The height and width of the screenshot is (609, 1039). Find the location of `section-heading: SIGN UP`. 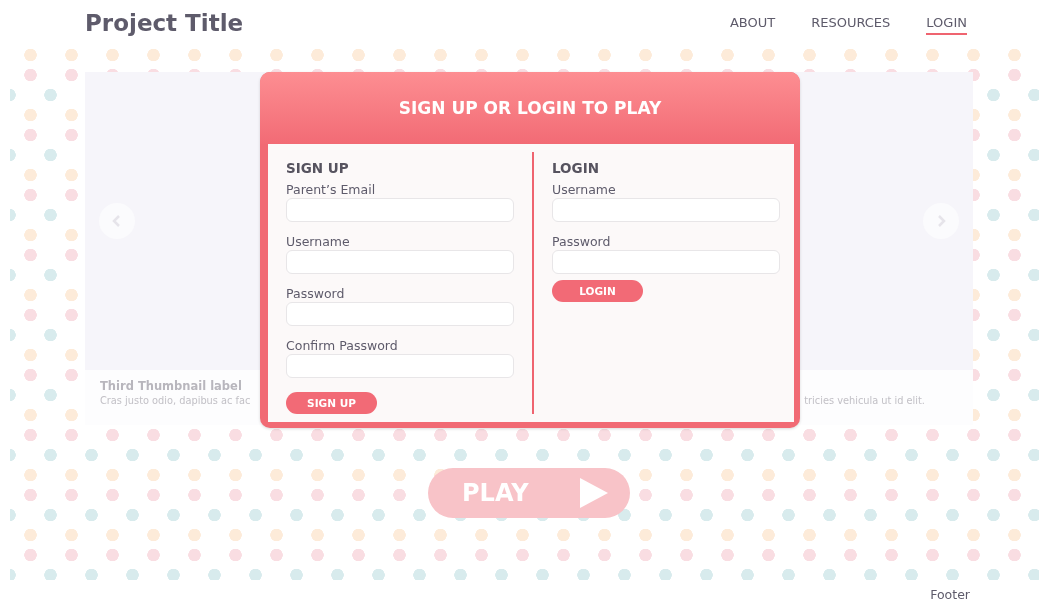

section-heading: SIGN UP is located at coordinates (318, 168).